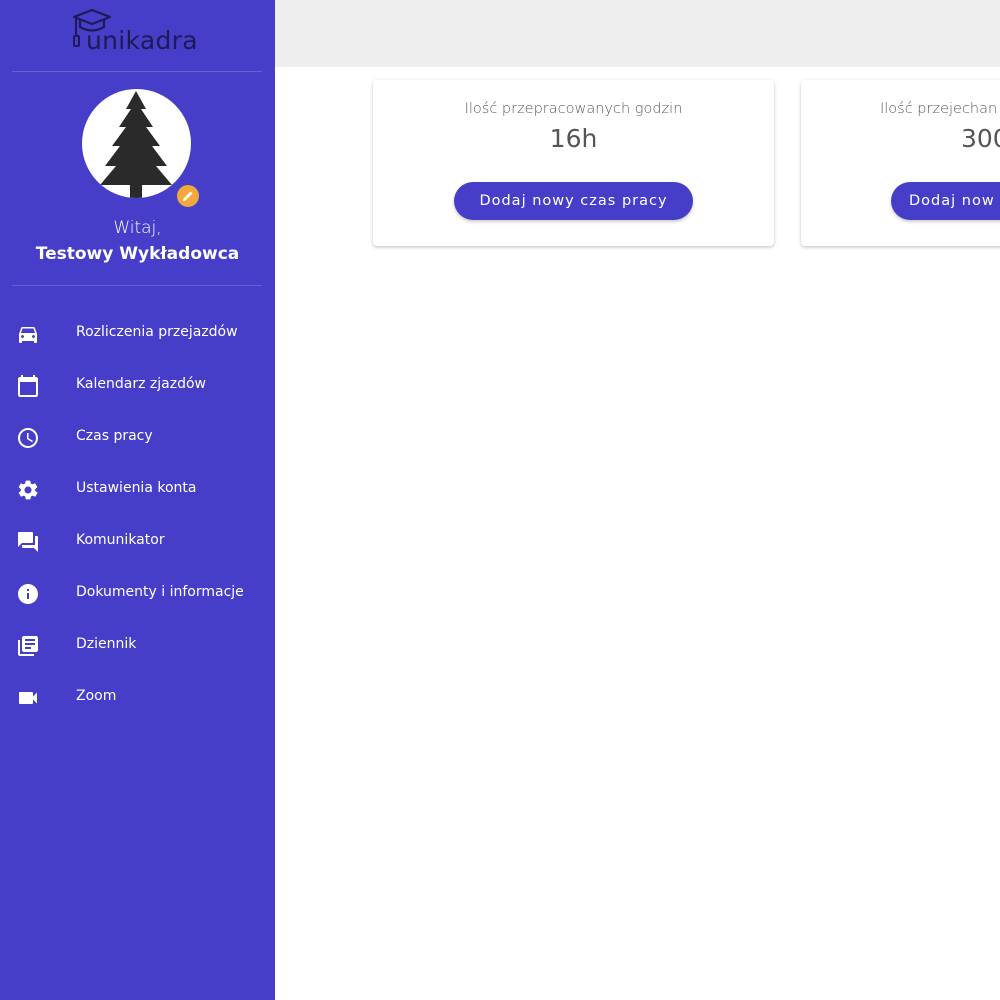  Describe the element at coordinates (28, 698) in the screenshot. I see `videocam-icon` at that location.